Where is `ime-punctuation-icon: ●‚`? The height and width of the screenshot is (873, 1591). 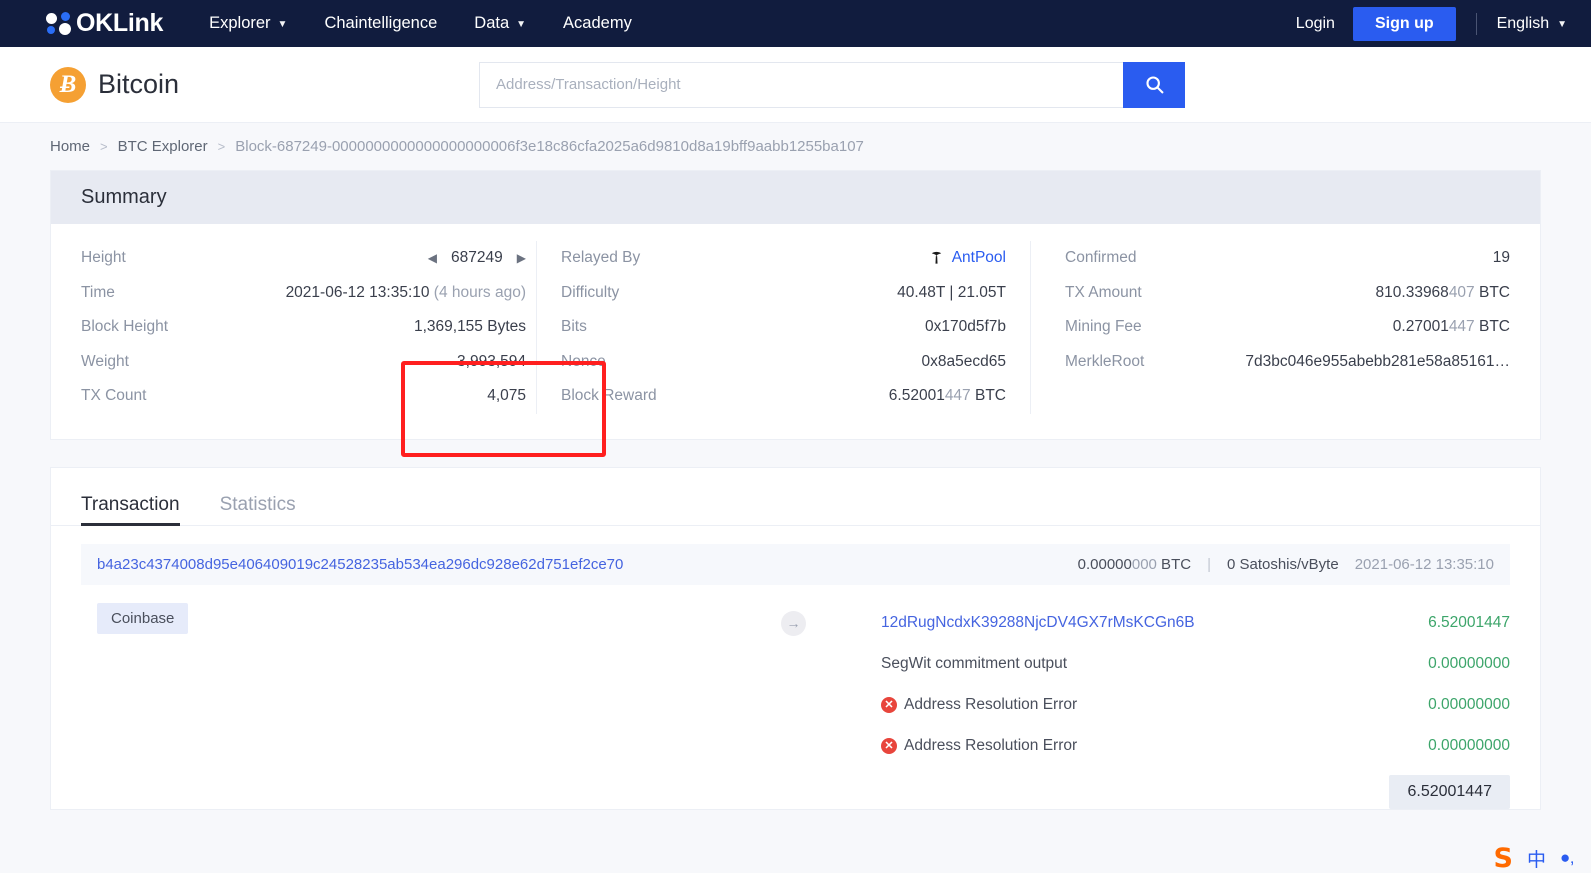
ime-punctuation-icon: ●‚ is located at coordinates (1567, 858).